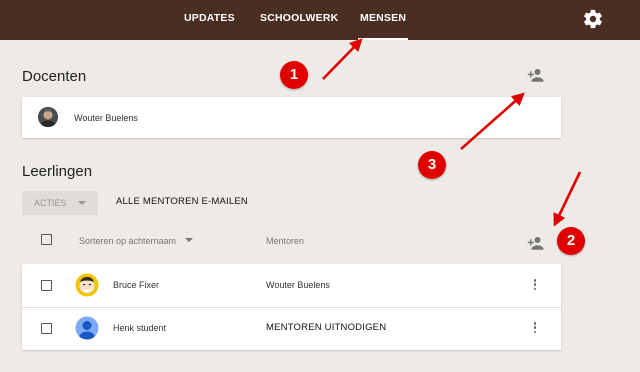  Describe the element at coordinates (432, 165) in the screenshot. I see `annotation-marker-3: 3` at that location.